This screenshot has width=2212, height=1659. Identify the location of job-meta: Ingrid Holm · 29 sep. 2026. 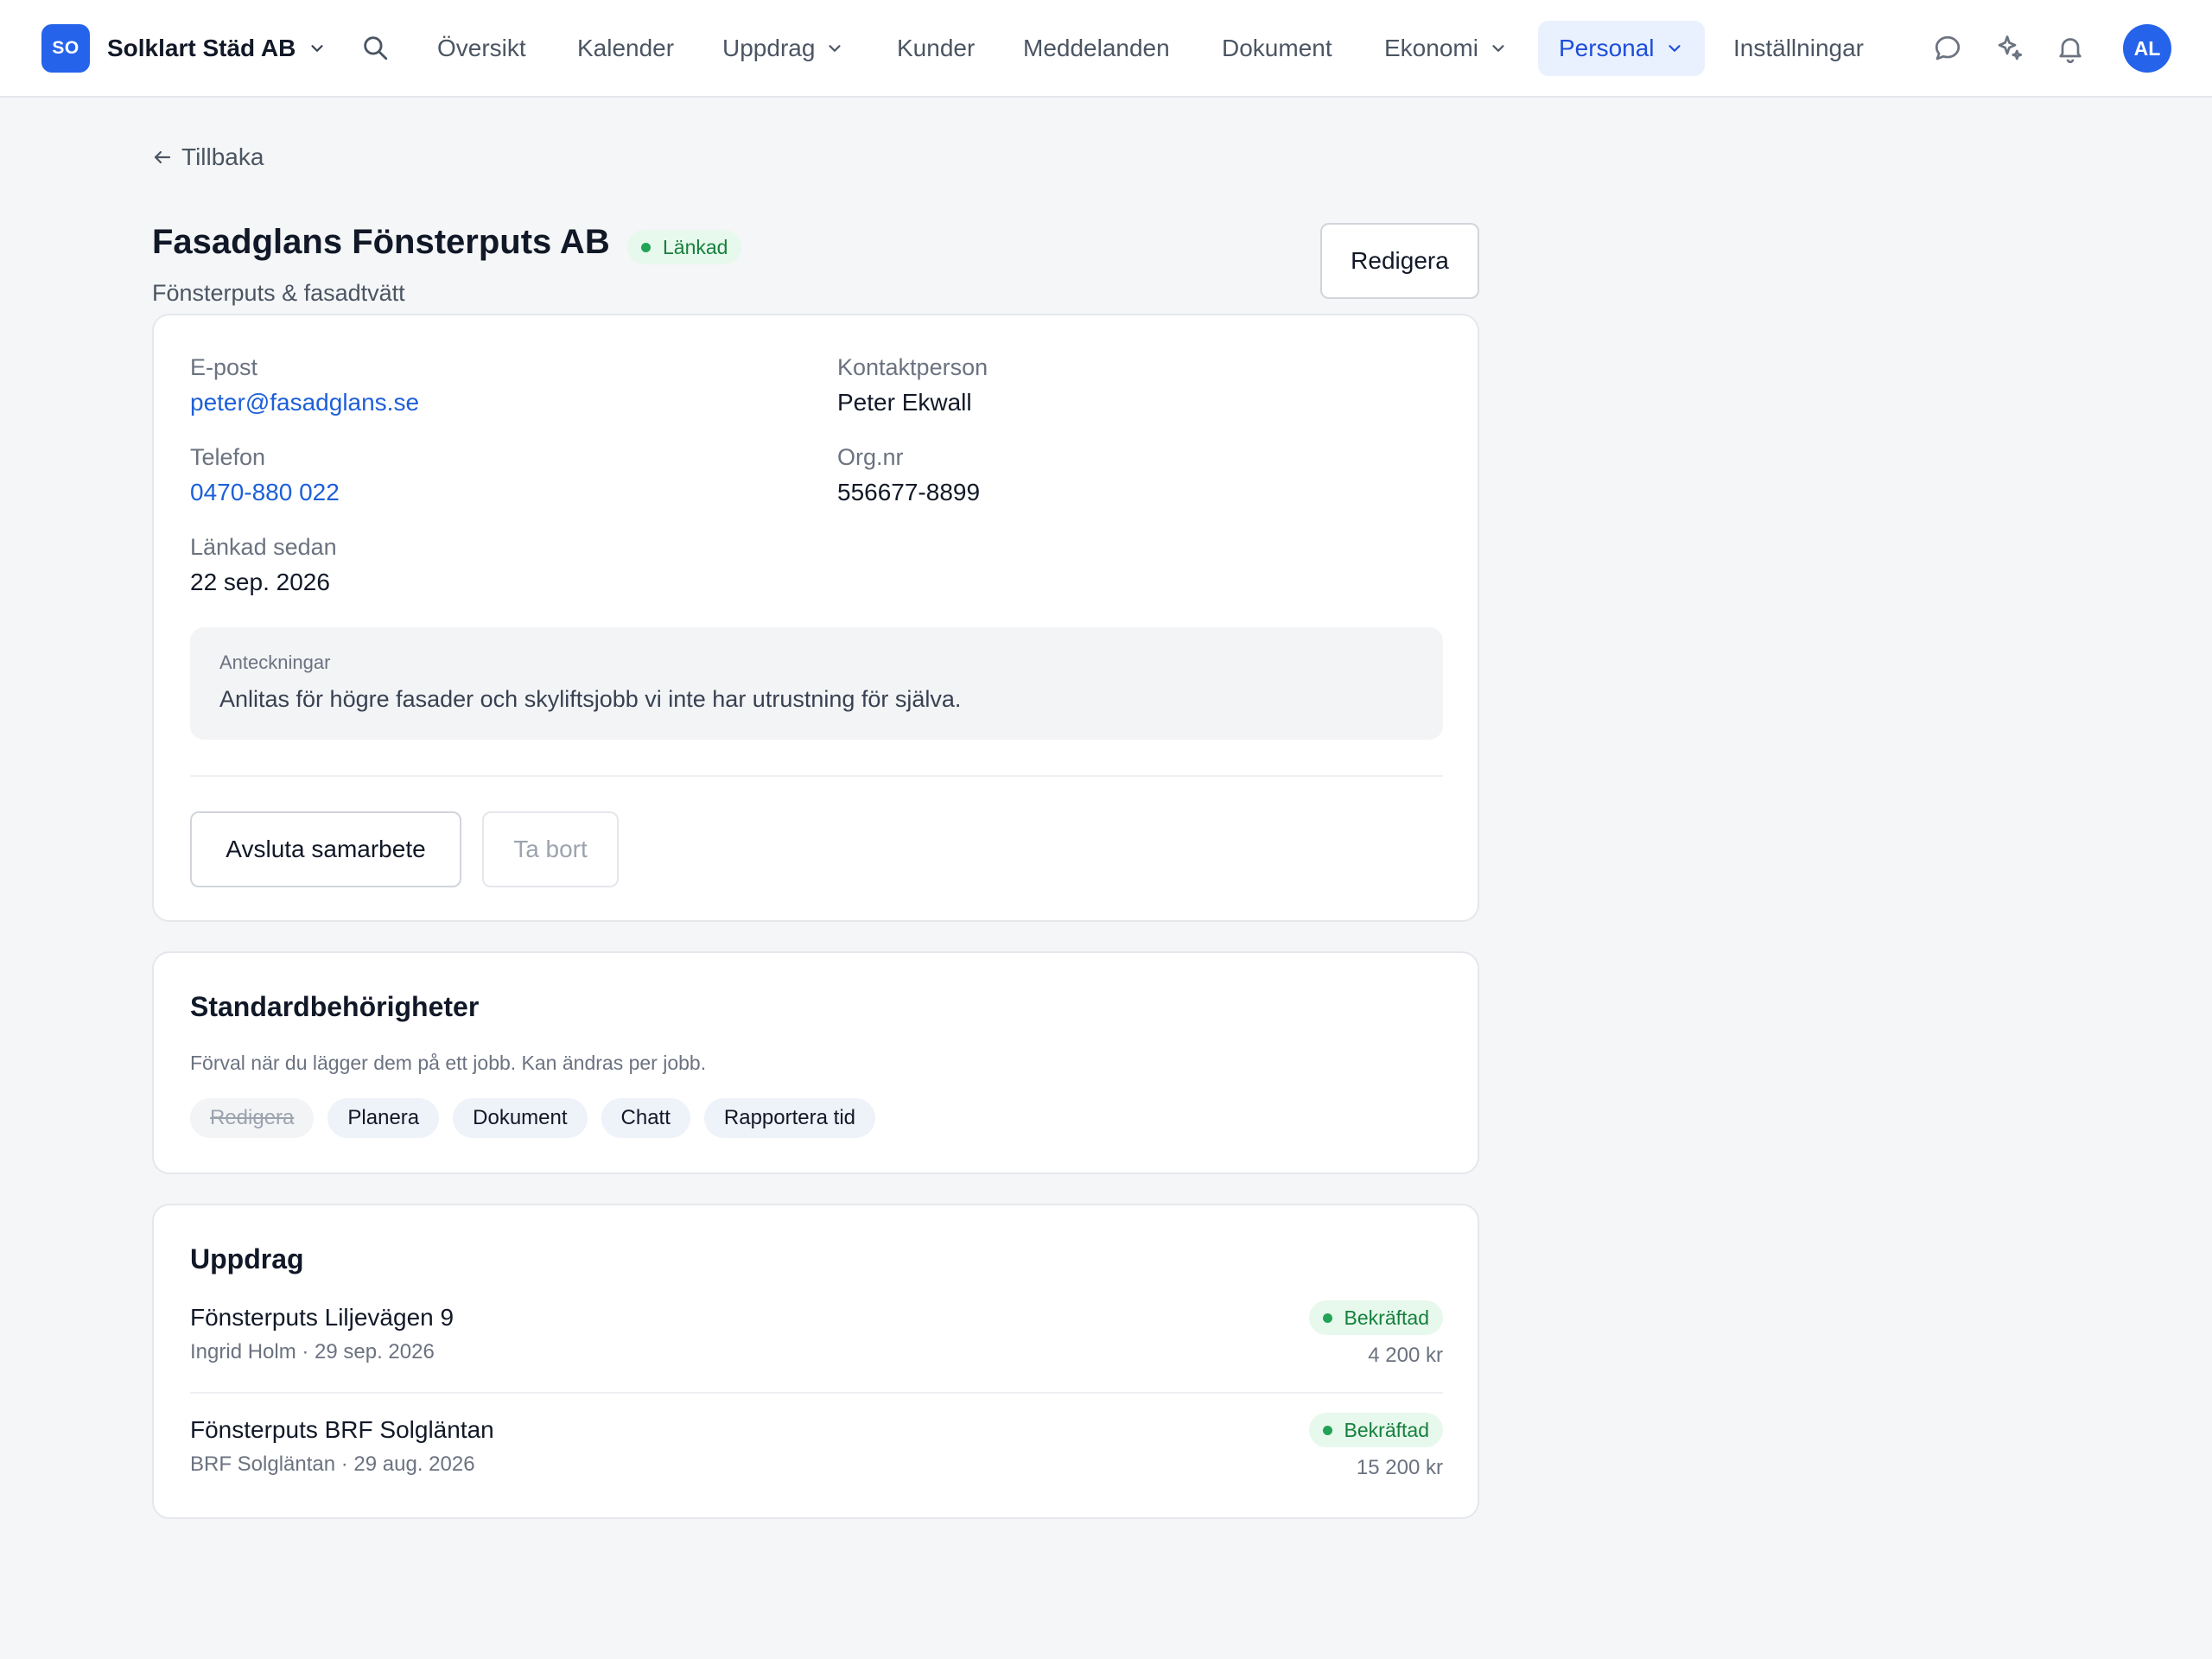
(312, 1351).